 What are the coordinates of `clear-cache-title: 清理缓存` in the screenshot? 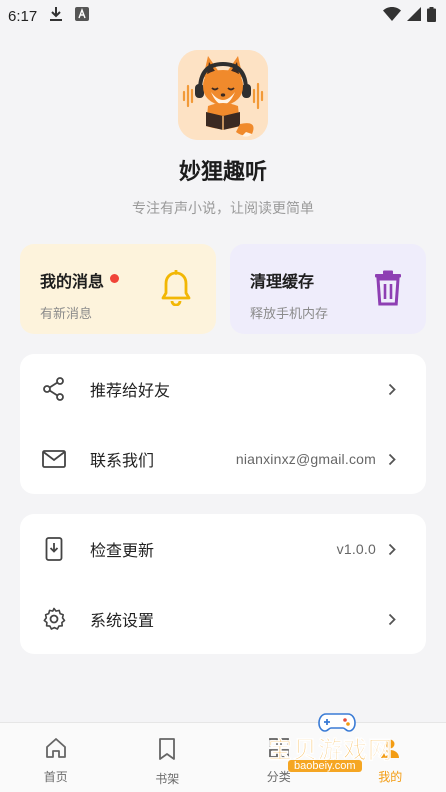 It's located at (282, 282).